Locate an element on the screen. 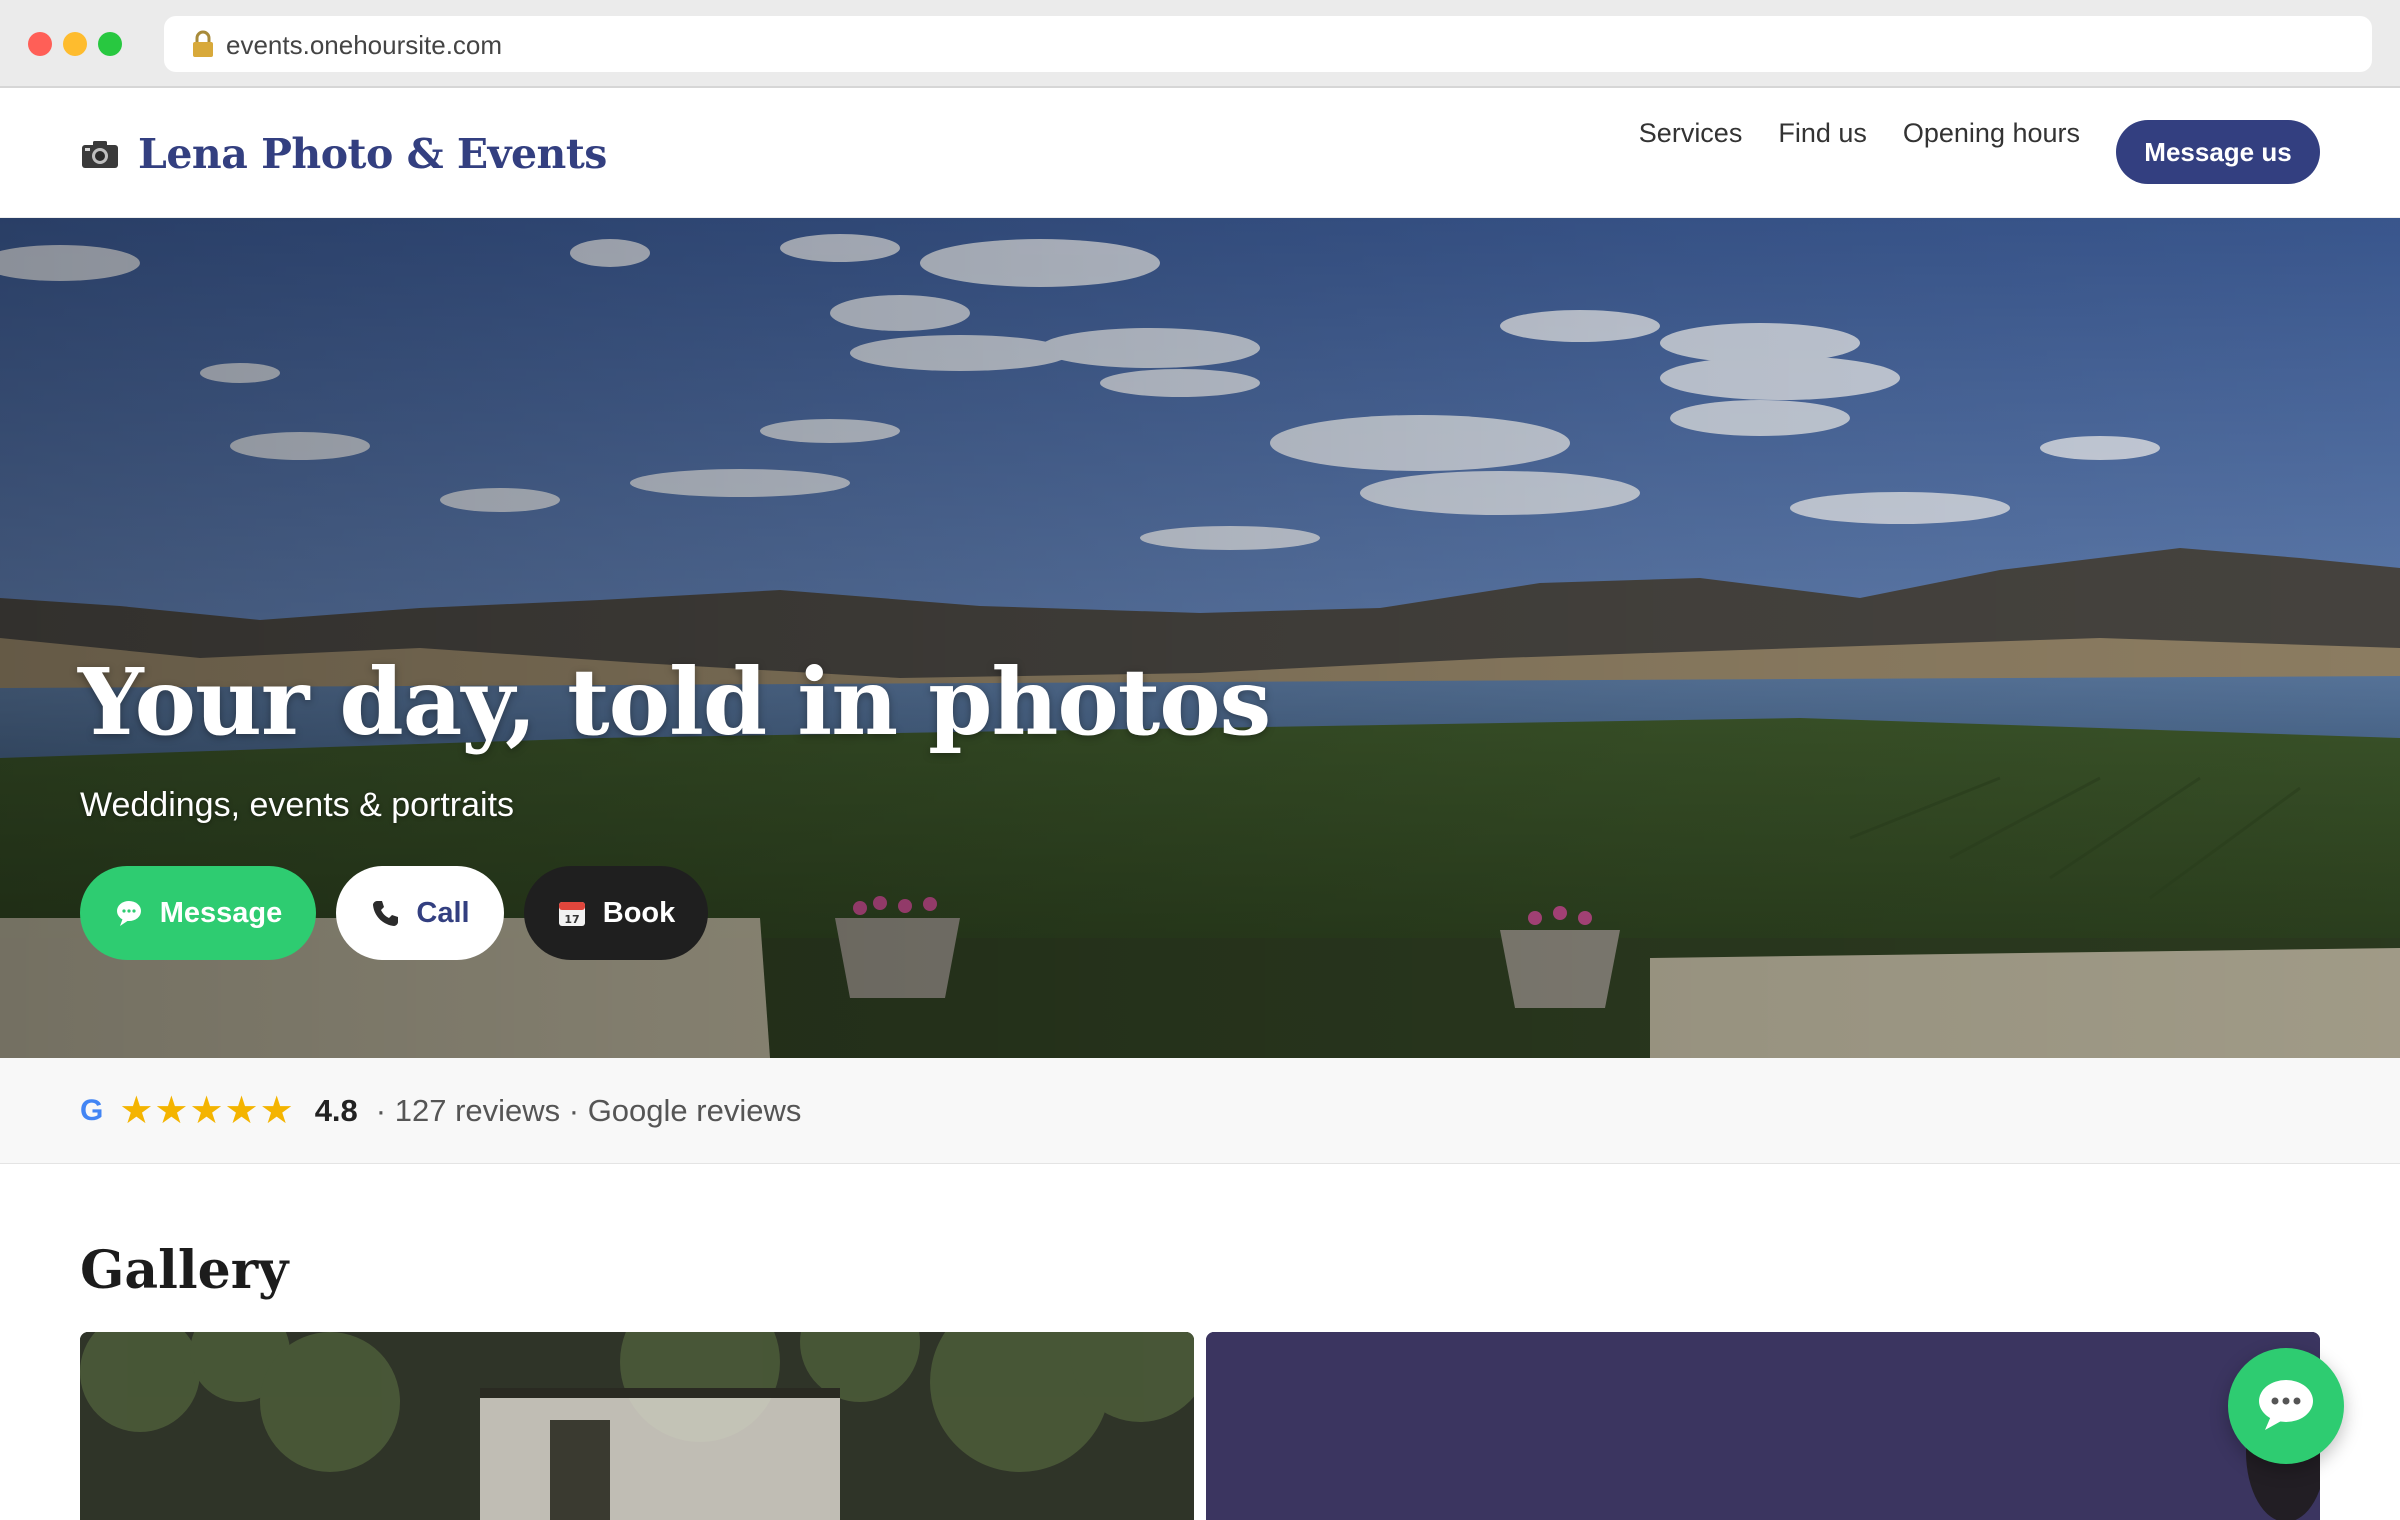  browser-chrome: events.onehoursite.com is located at coordinates (1200, 44).